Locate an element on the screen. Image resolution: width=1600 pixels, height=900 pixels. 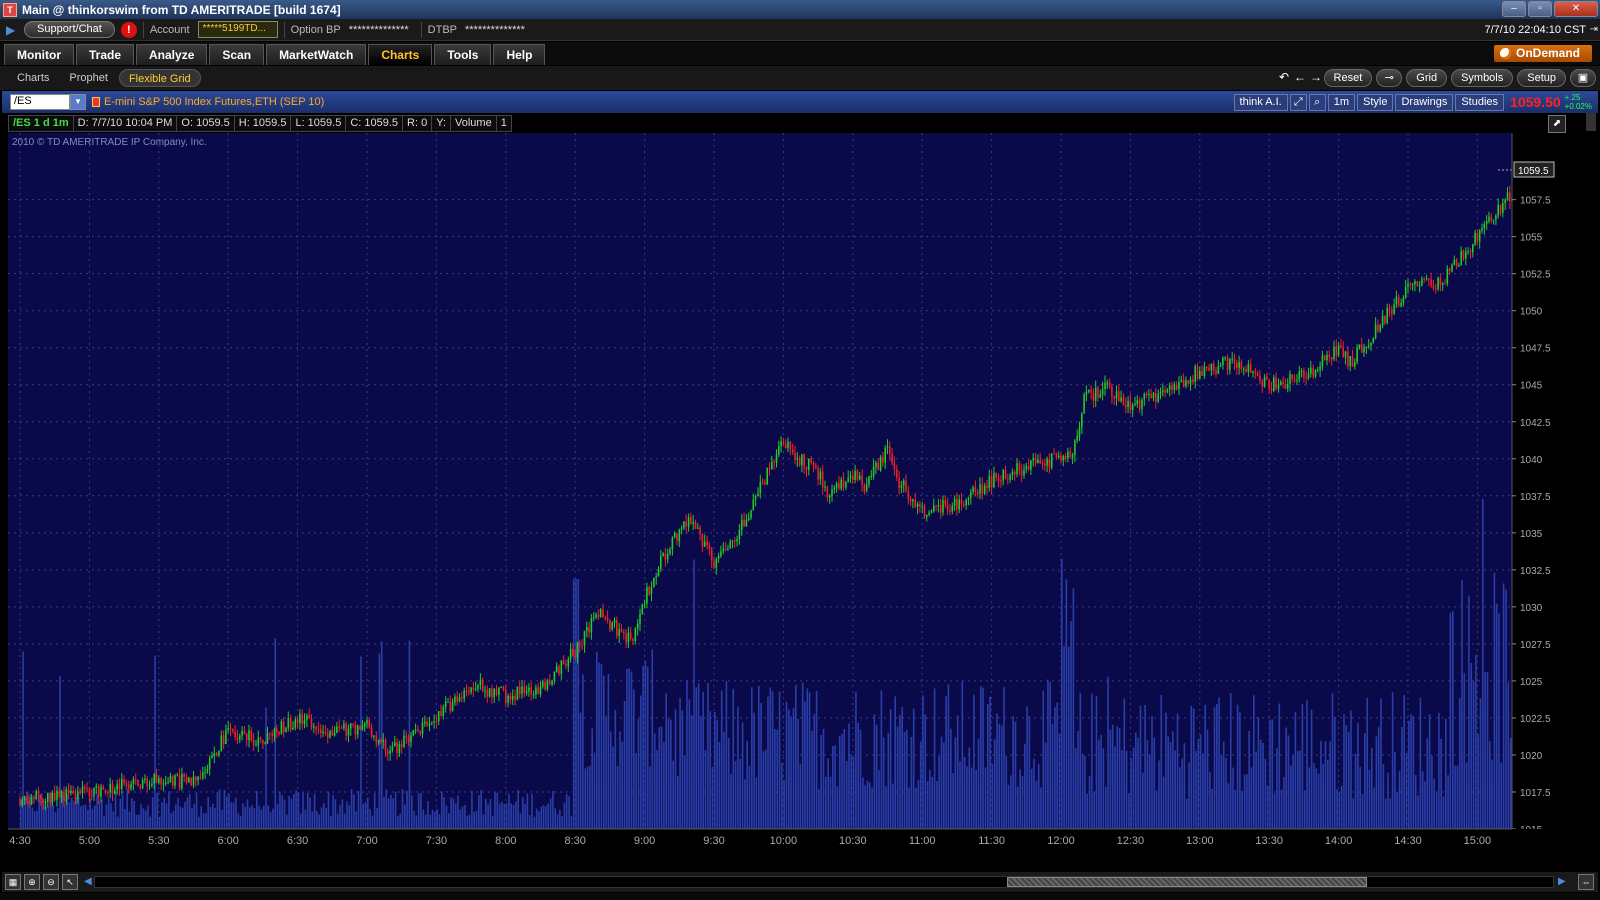
alert-icon: ! is located at coordinates (128, 29).